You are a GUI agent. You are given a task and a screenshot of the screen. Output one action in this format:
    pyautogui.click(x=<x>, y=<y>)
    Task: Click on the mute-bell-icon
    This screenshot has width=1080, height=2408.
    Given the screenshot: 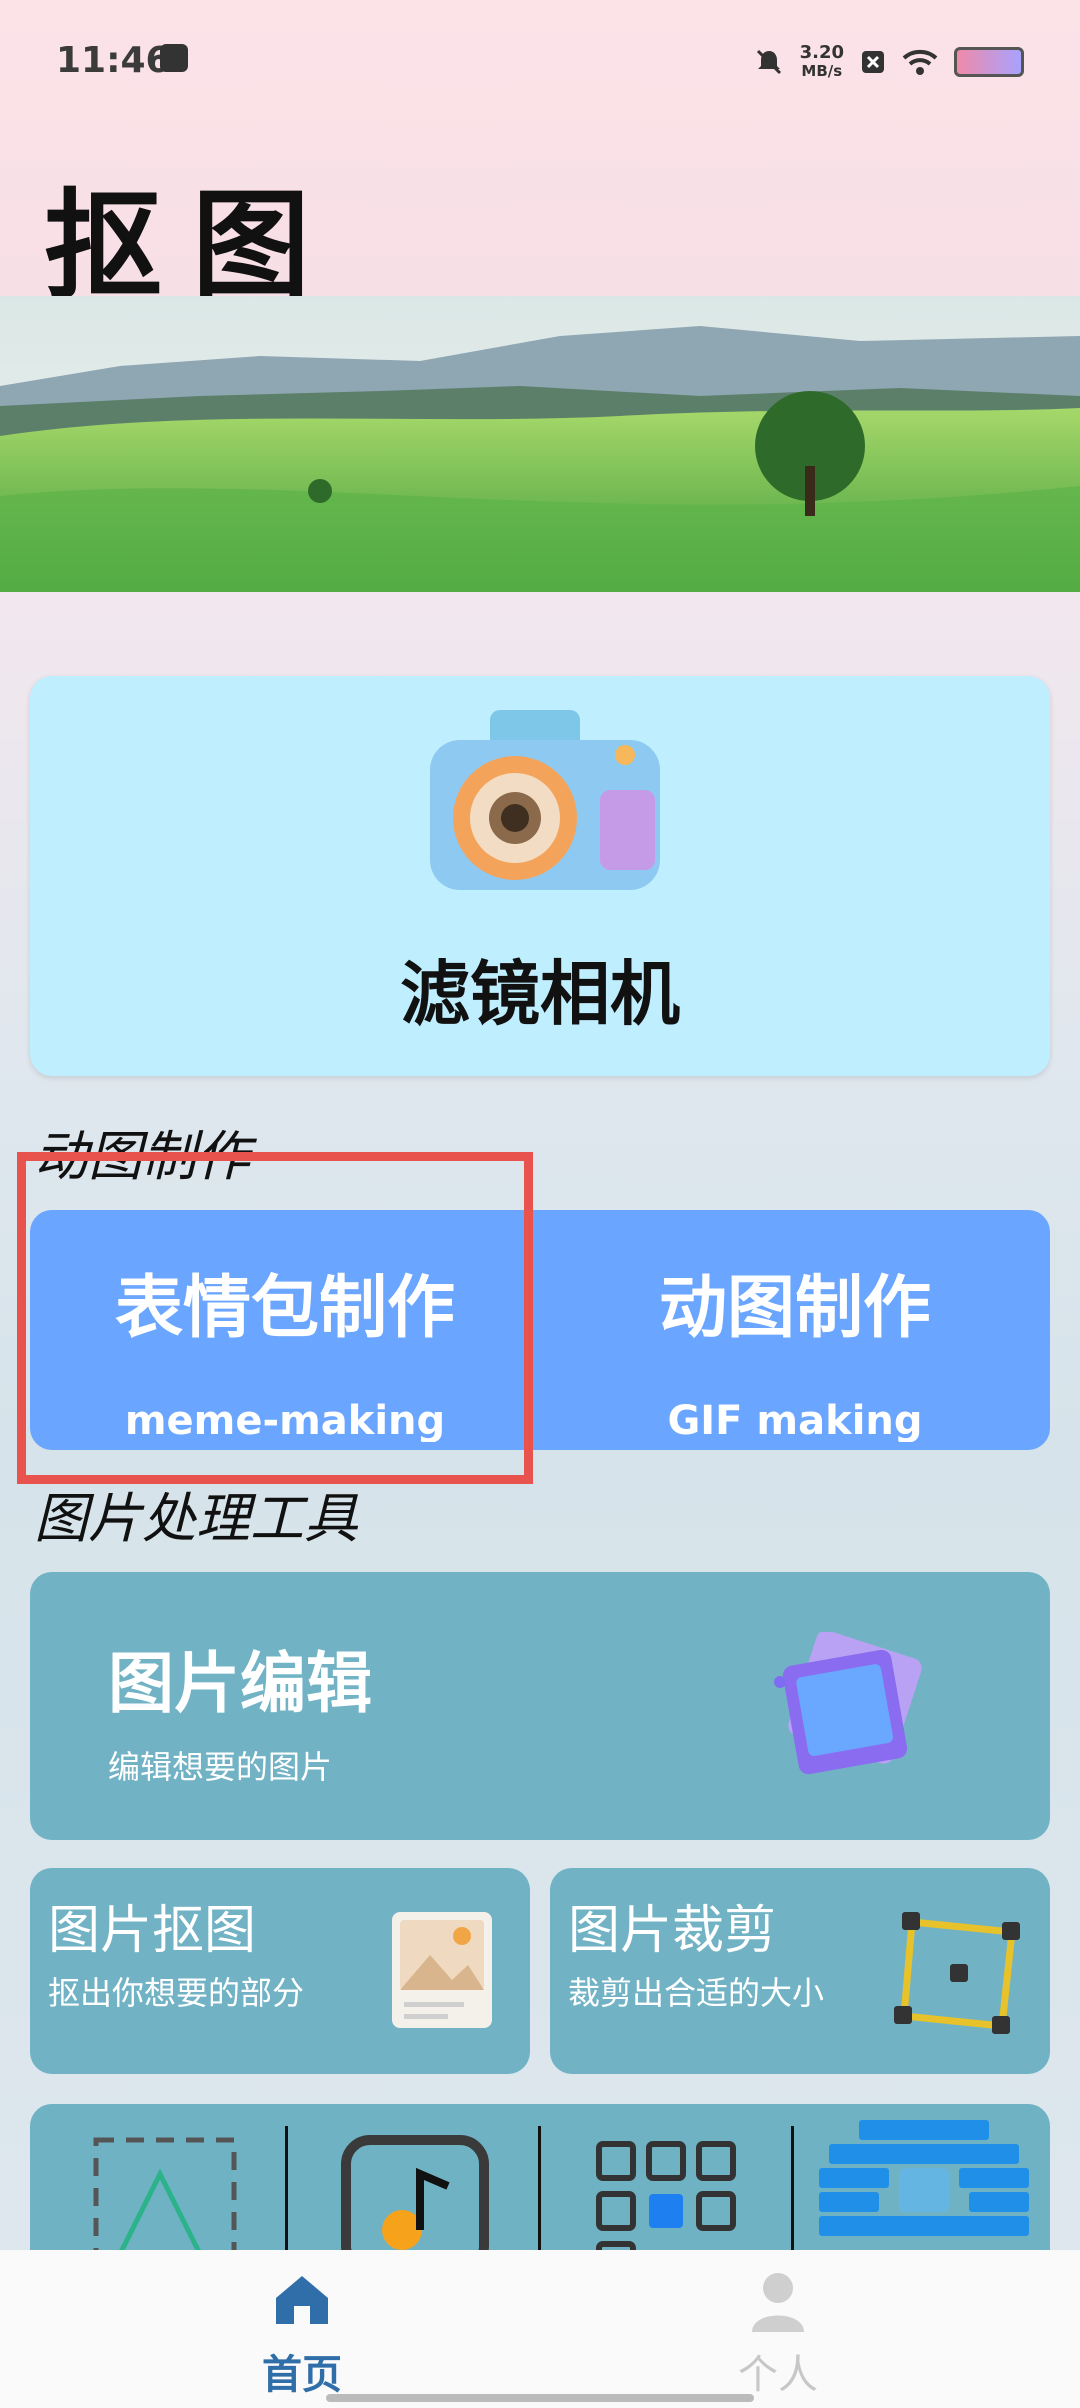 What is the action you would take?
    pyautogui.click(x=768, y=62)
    